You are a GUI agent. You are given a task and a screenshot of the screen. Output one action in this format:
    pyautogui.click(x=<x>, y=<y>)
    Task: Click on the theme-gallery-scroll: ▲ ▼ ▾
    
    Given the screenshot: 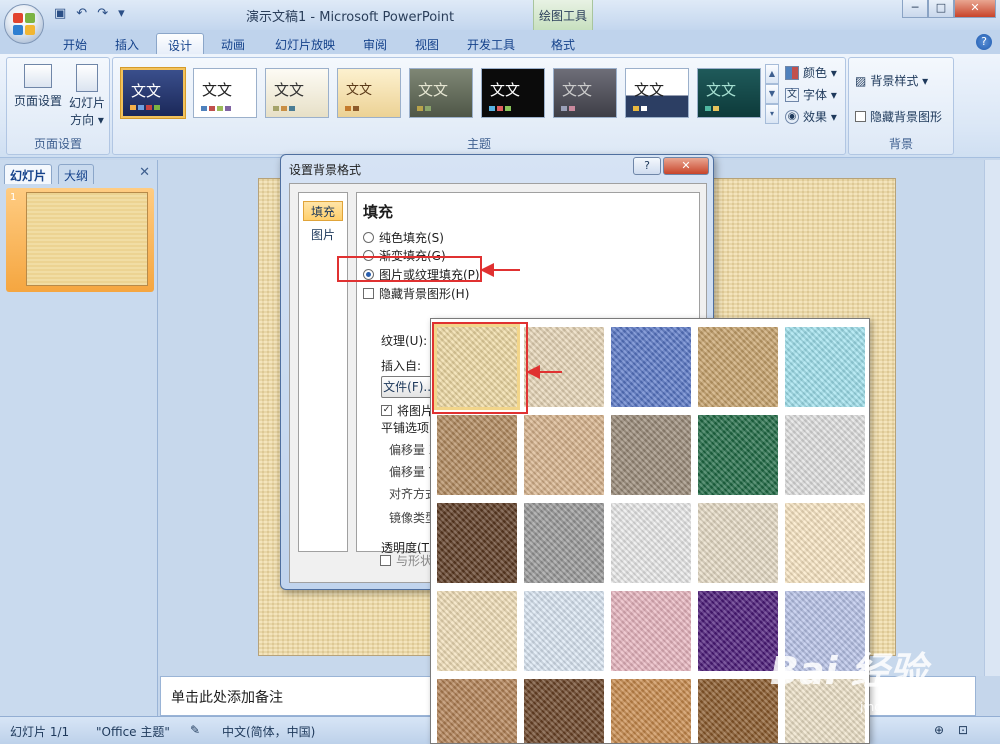 What is the action you would take?
    pyautogui.click(x=772, y=94)
    